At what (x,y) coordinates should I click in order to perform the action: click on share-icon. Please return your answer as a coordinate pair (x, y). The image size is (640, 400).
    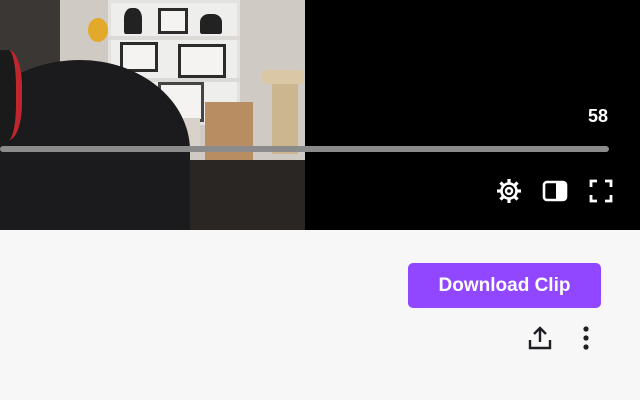
    Looking at the image, I should click on (540, 340).